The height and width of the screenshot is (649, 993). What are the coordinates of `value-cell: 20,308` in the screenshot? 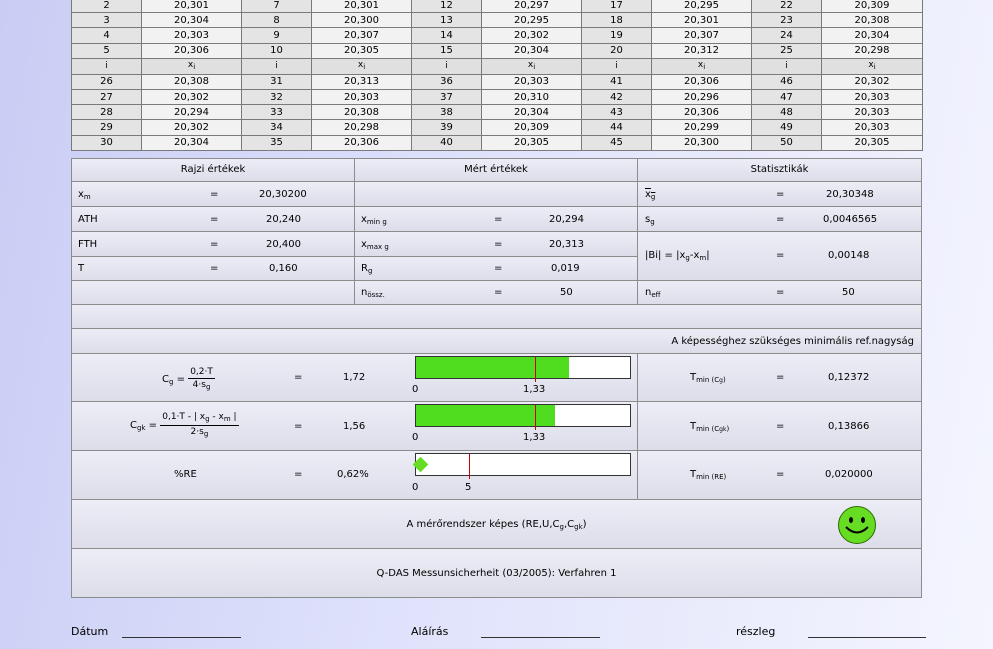 It's located at (872, 20).